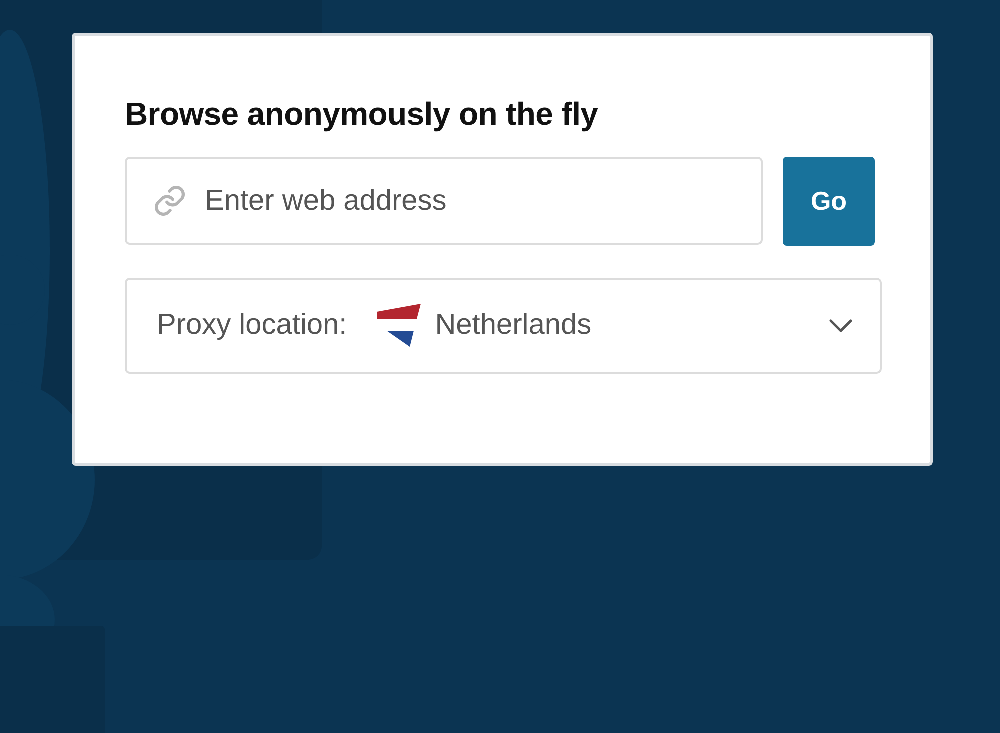 The width and height of the screenshot is (1000, 733). I want to click on location-value: Netherlands, so click(513, 326).